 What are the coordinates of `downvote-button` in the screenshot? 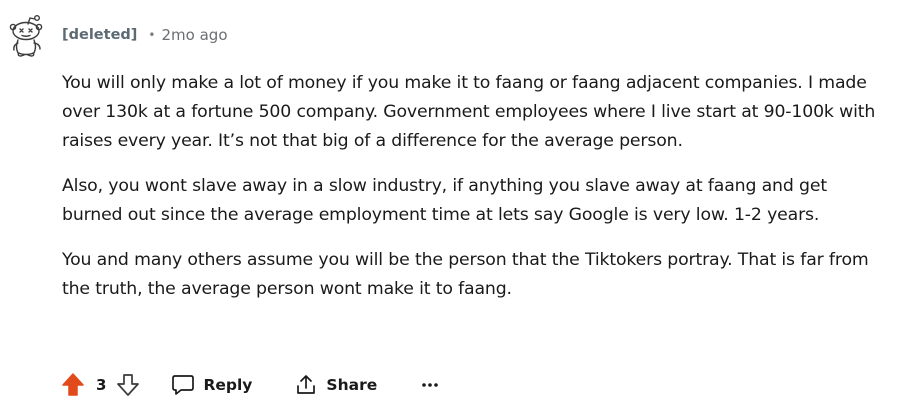 It's located at (128, 385).